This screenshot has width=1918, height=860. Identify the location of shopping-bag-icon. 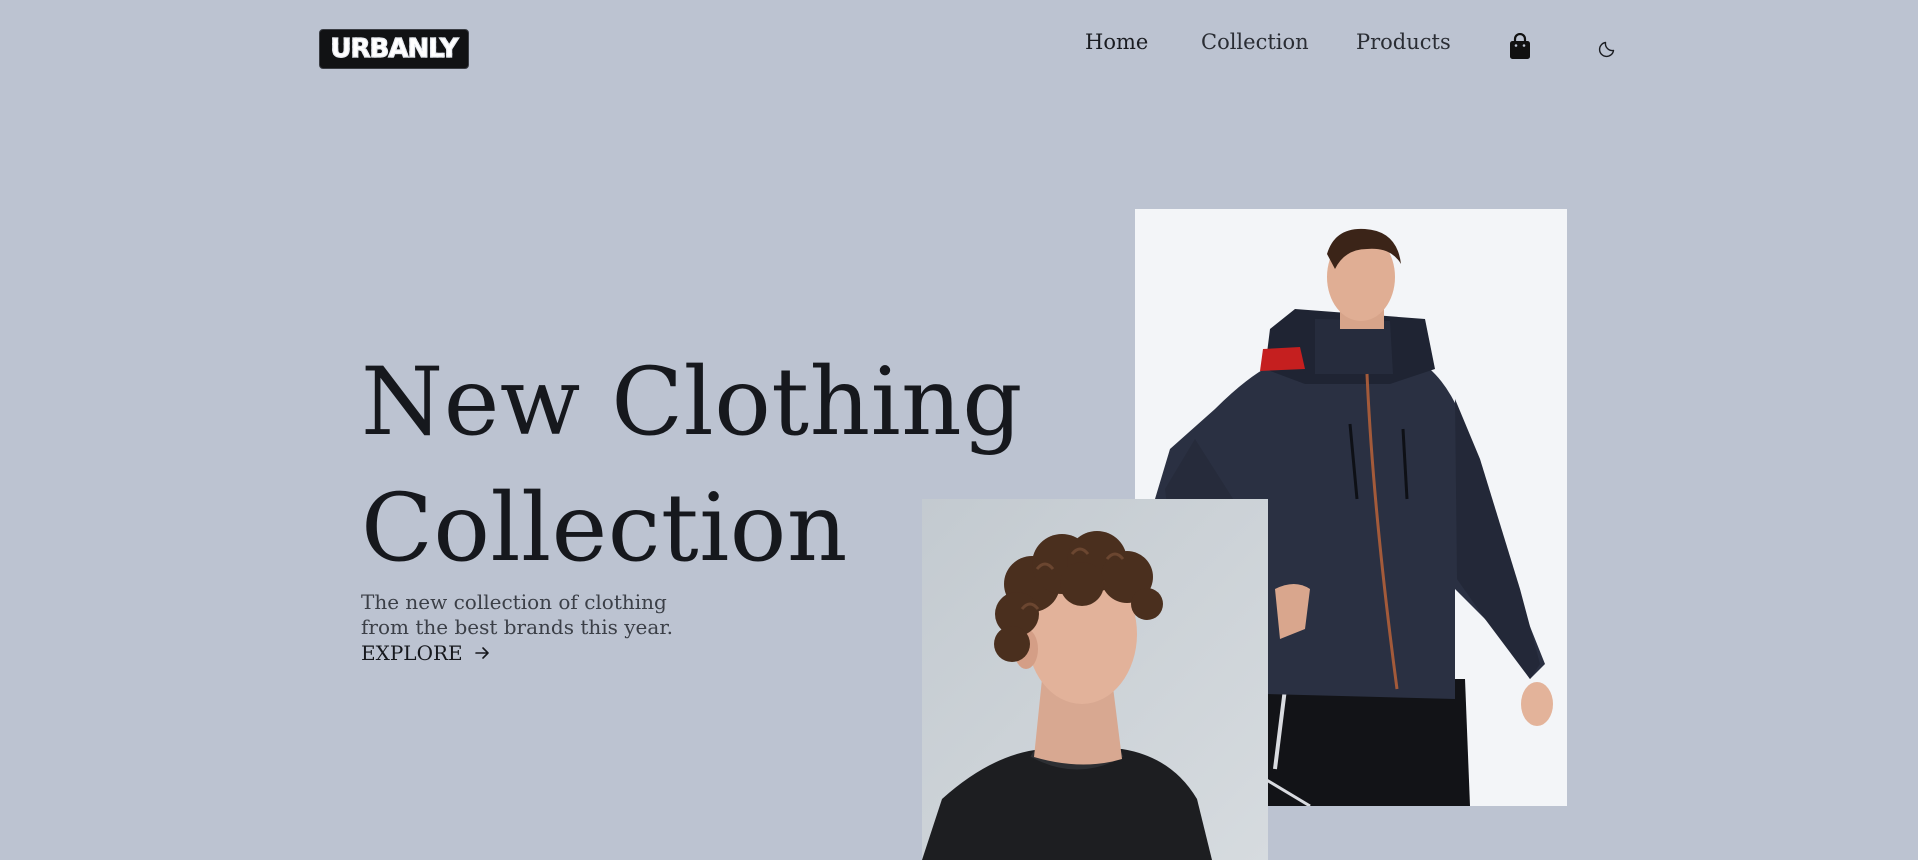
(1520, 46).